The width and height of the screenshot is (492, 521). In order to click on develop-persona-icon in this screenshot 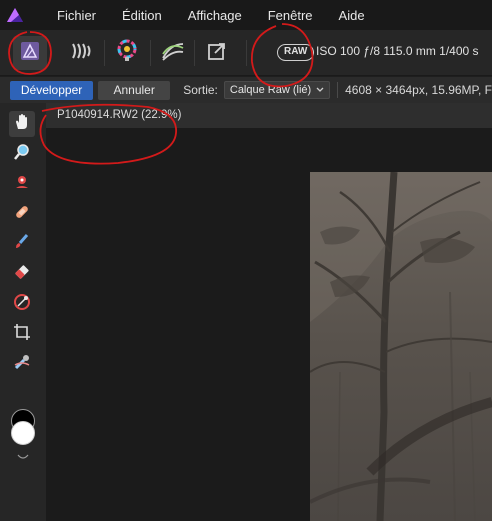, I will do `click(30, 53)`.